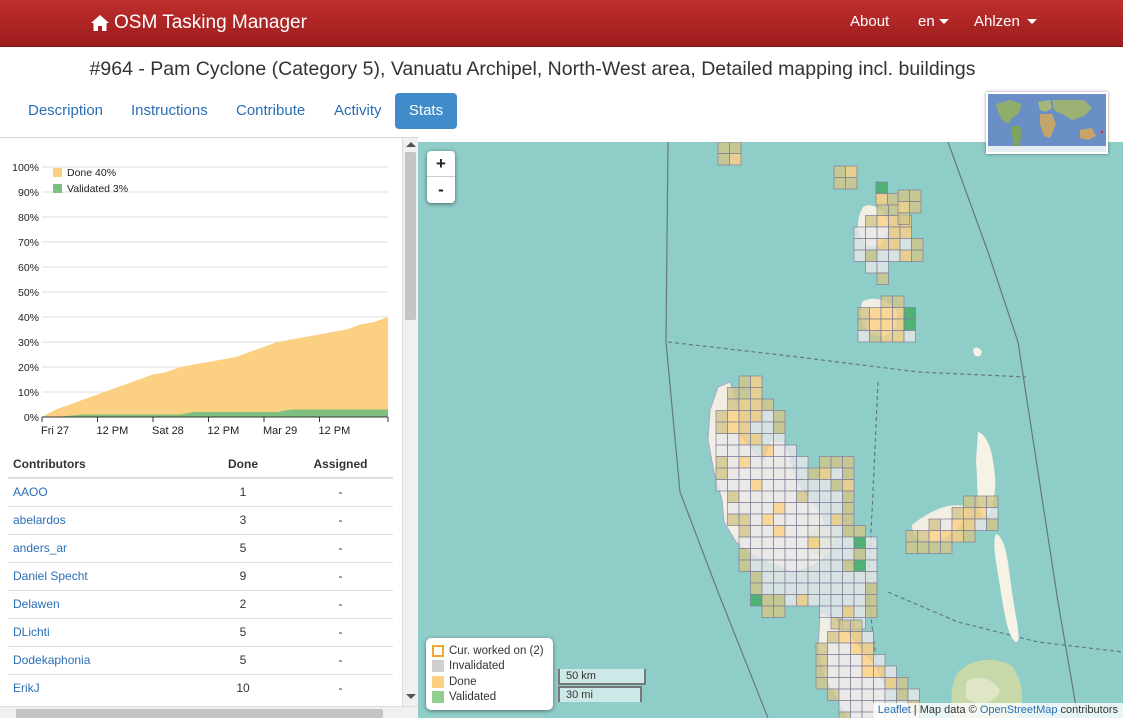  Describe the element at coordinates (411, 696) in the screenshot. I see `scroll-down-arrow-icon` at that location.